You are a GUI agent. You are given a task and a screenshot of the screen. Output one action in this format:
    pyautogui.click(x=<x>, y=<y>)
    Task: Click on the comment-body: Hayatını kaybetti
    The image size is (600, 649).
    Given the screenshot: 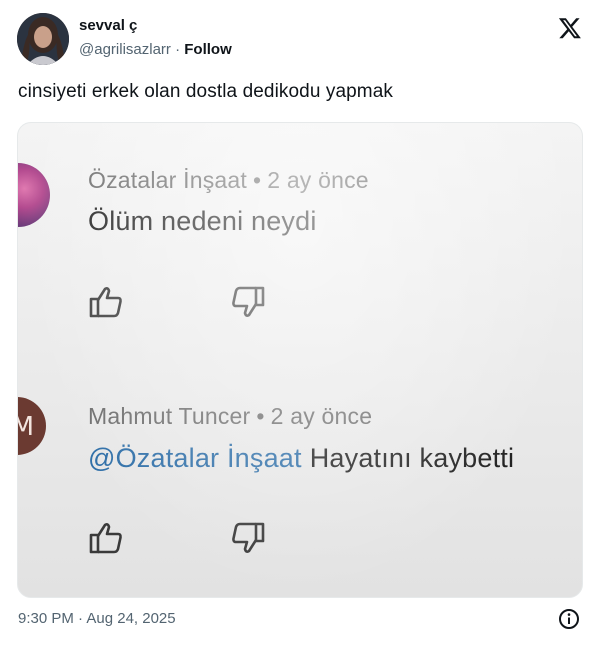 What is the action you would take?
    pyautogui.click(x=412, y=458)
    